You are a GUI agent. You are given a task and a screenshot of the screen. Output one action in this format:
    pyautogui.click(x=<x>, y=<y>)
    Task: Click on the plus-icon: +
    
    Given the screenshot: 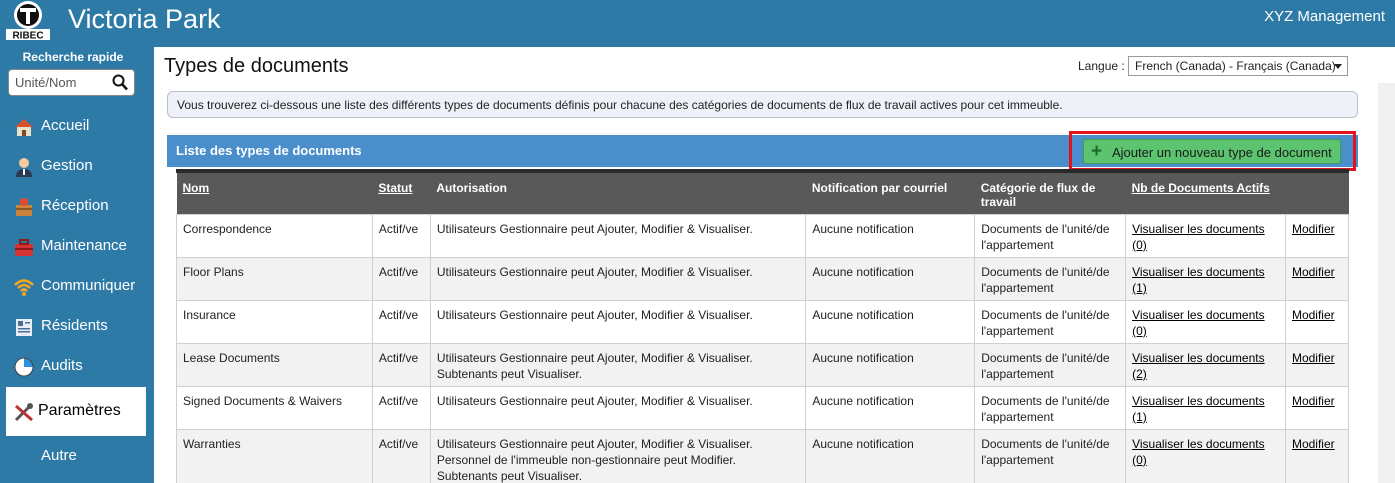 What is the action you would take?
    pyautogui.click(x=1097, y=151)
    